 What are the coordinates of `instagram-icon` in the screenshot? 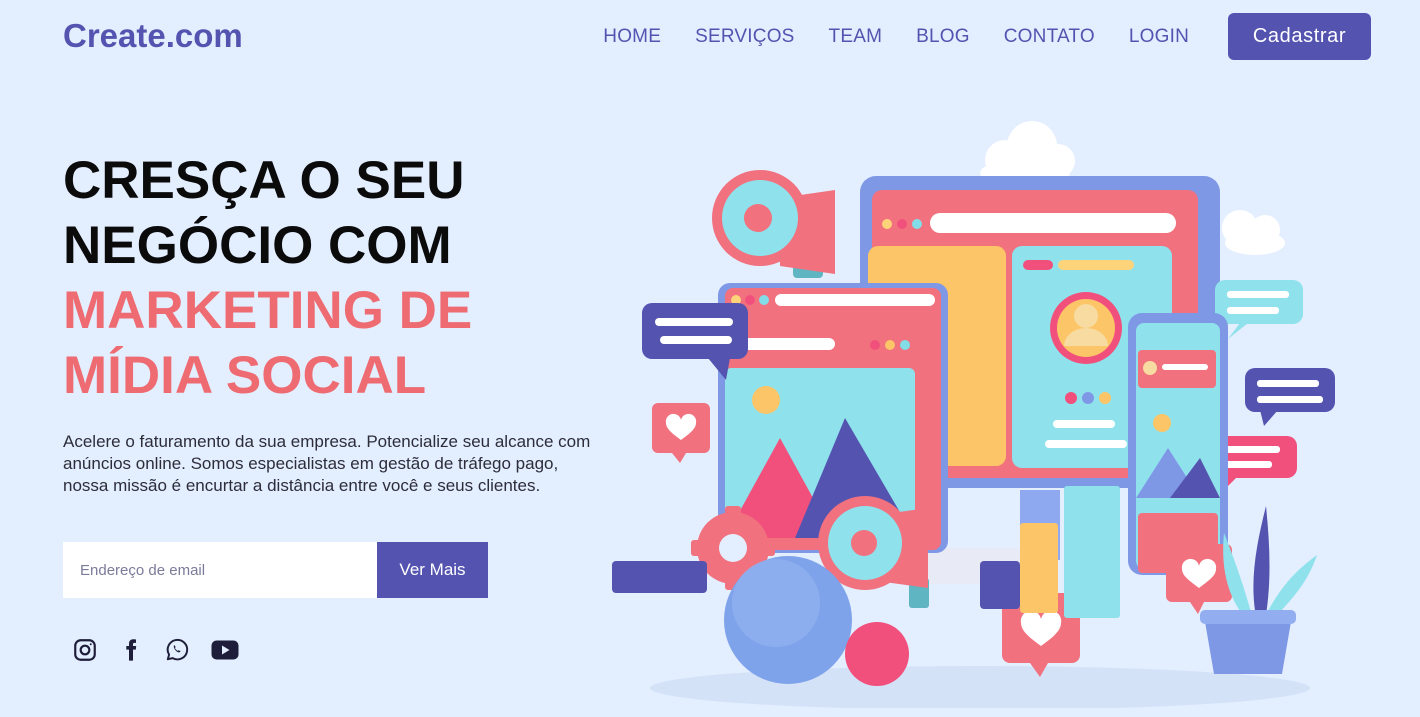 It's located at (85, 650).